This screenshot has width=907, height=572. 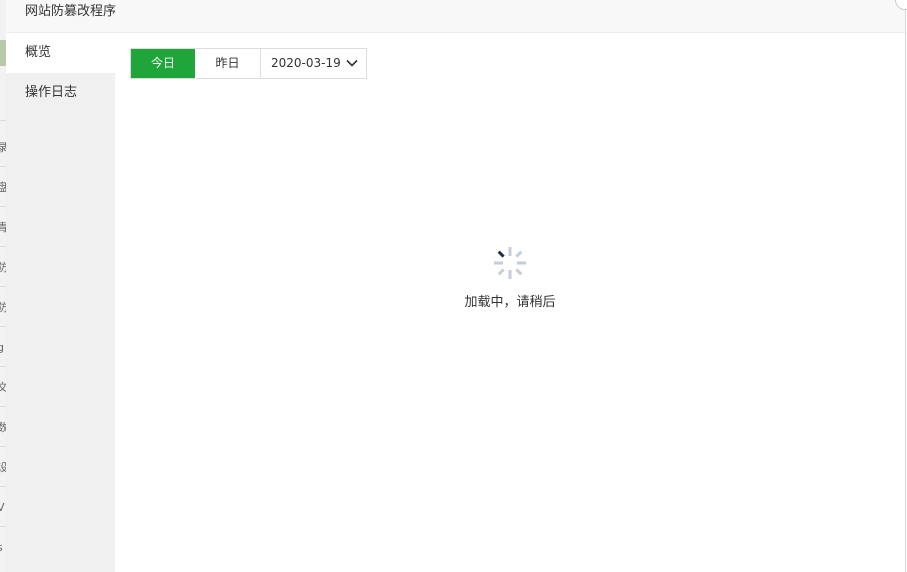 I want to click on chevron-down-icon, so click(x=352, y=63).